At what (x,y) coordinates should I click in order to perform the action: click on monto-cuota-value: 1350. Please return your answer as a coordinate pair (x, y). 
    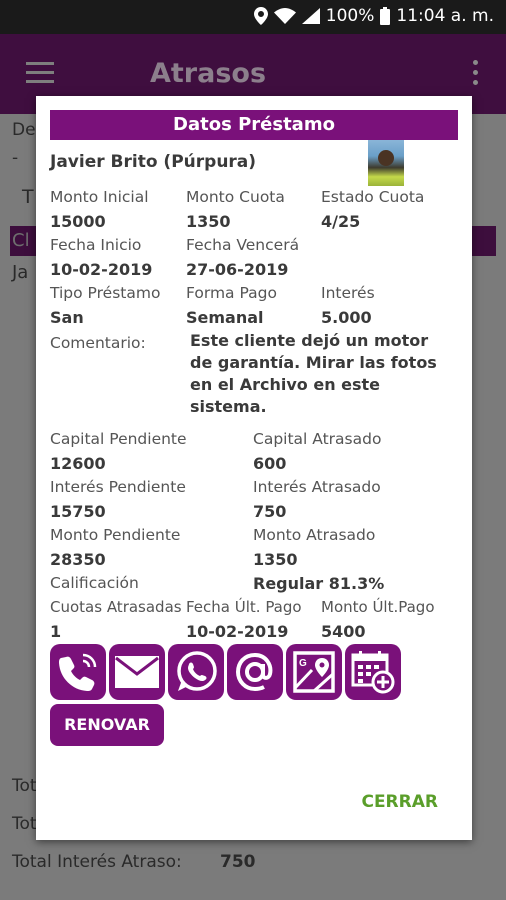
    Looking at the image, I should click on (208, 221).